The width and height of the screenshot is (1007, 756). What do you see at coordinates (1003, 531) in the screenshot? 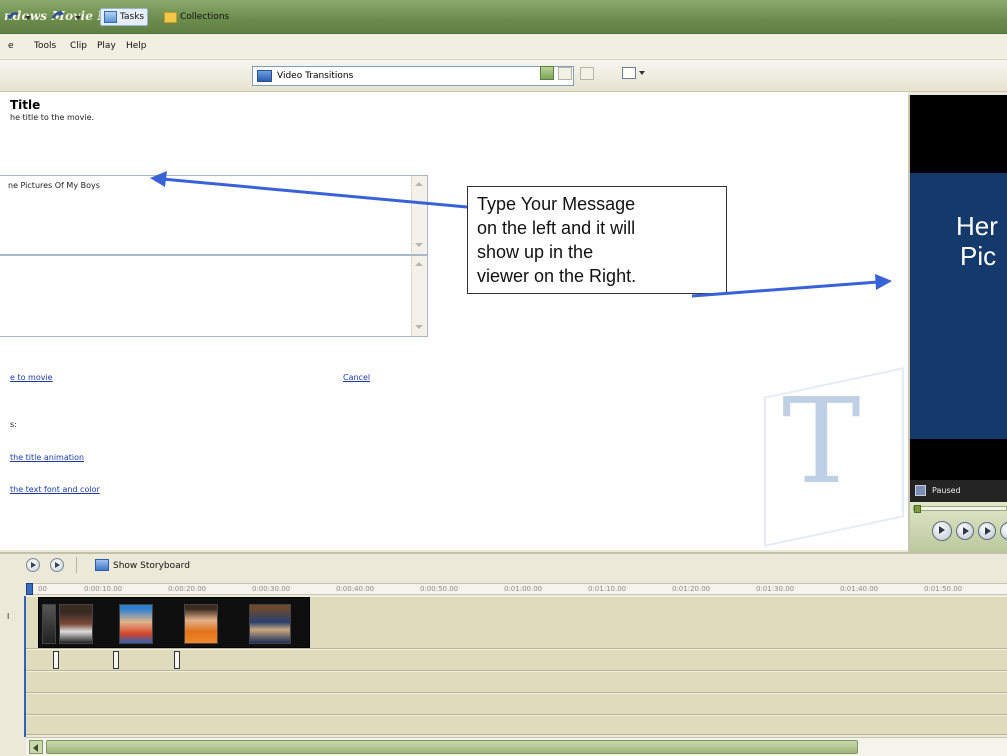
I see `next-frame-button` at bounding box center [1003, 531].